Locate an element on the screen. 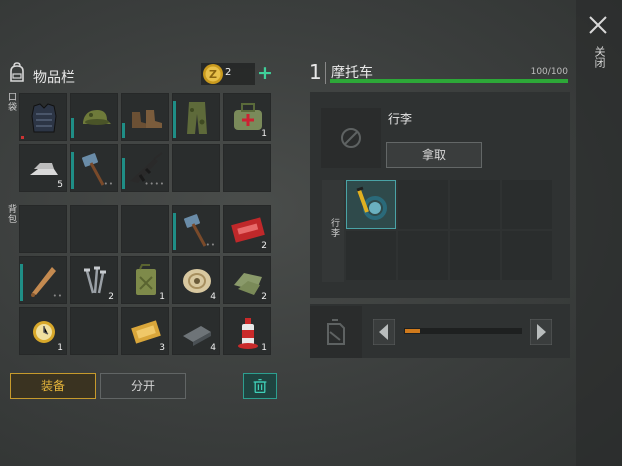  gold-coin-icon: Z is located at coordinates (213, 74).